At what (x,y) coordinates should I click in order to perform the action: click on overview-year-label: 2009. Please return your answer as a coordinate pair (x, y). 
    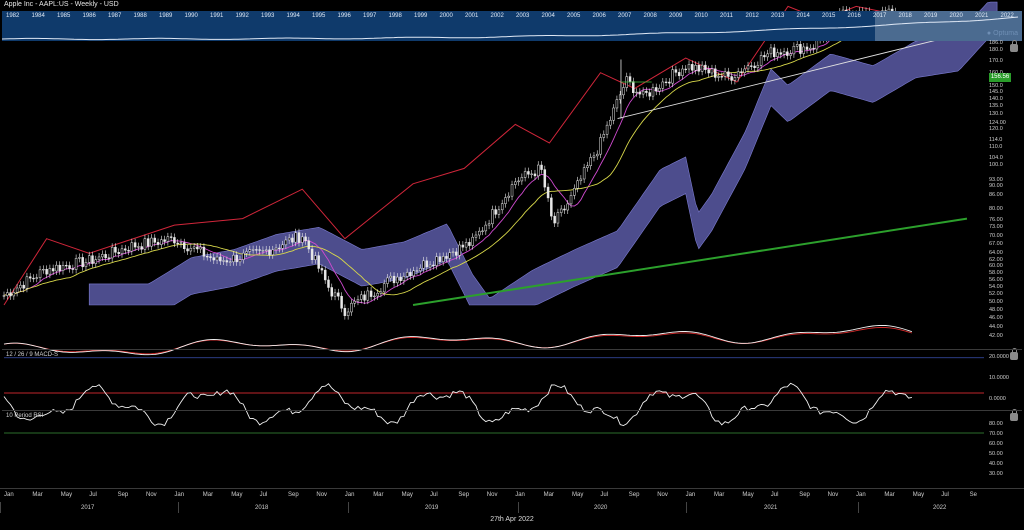
    Looking at the image, I should click on (676, 16).